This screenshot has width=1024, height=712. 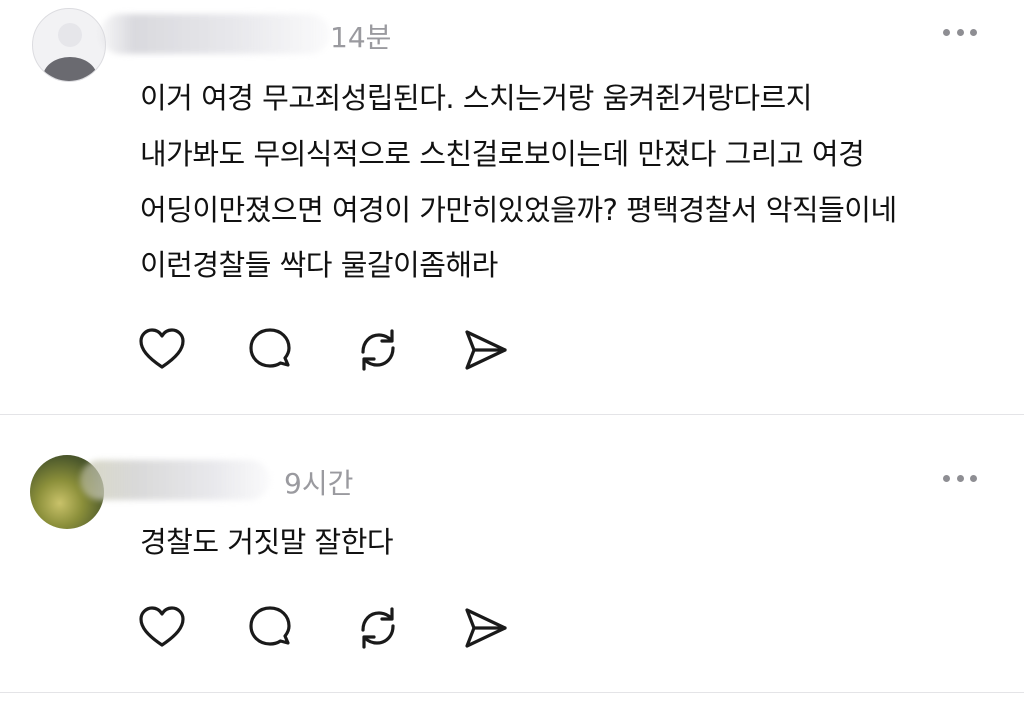 I want to click on share-button, so click(x=486, y=628).